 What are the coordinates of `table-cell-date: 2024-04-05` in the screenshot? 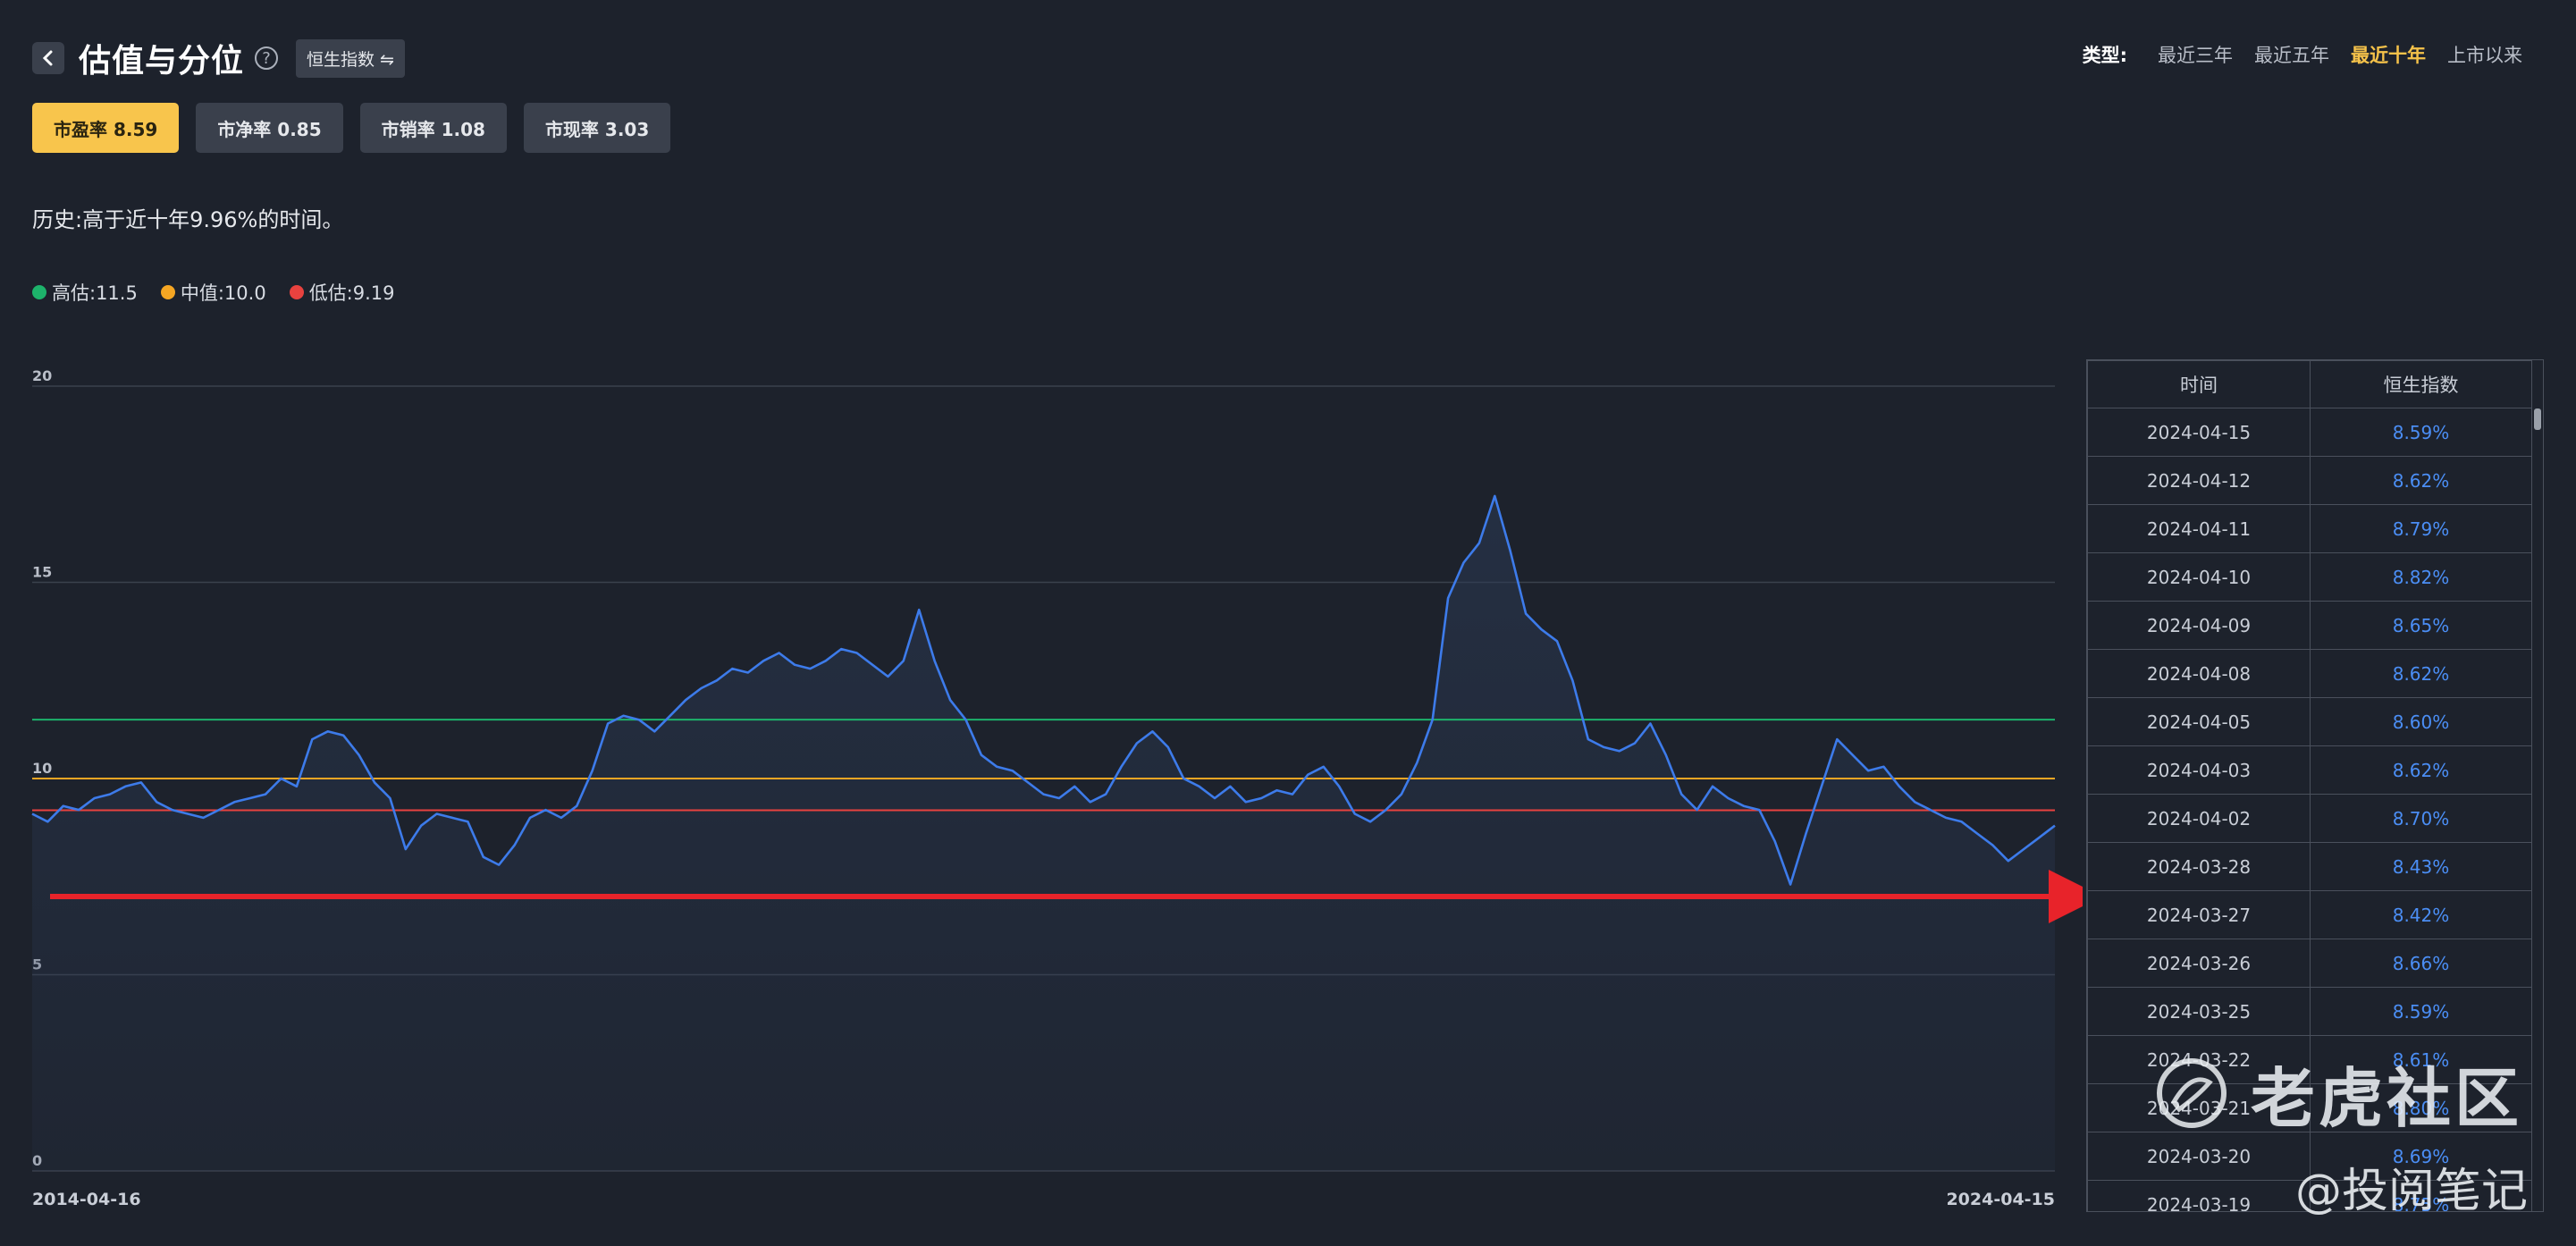 It's located at (2199, 721).